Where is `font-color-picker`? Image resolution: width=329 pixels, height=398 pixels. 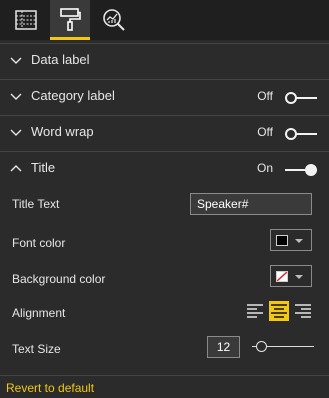
font-color-picker is located at coordinates (291, 240).